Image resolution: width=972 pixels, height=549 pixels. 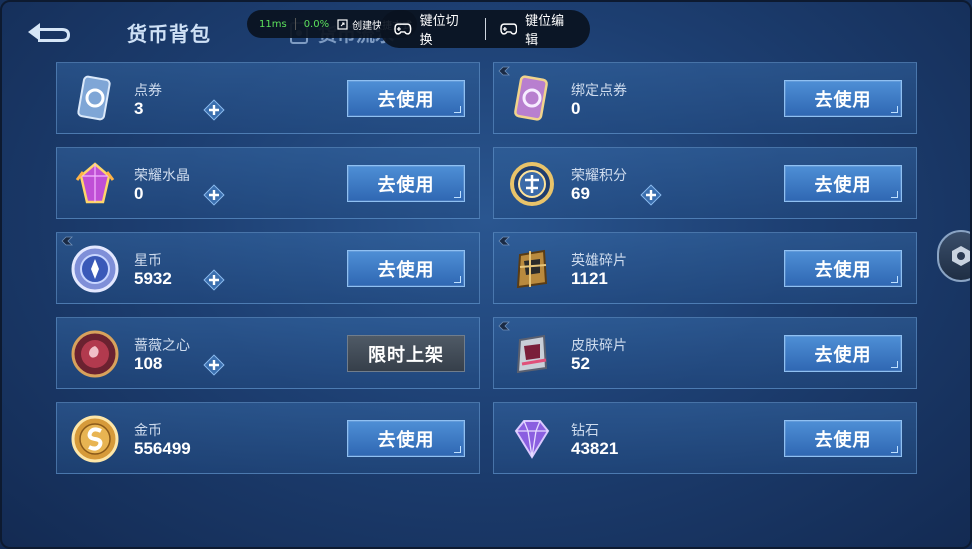 What do you see at coordinates (94, 98) in the screenshot?
I see `ticket-icon` at bounding box center [94, 98].